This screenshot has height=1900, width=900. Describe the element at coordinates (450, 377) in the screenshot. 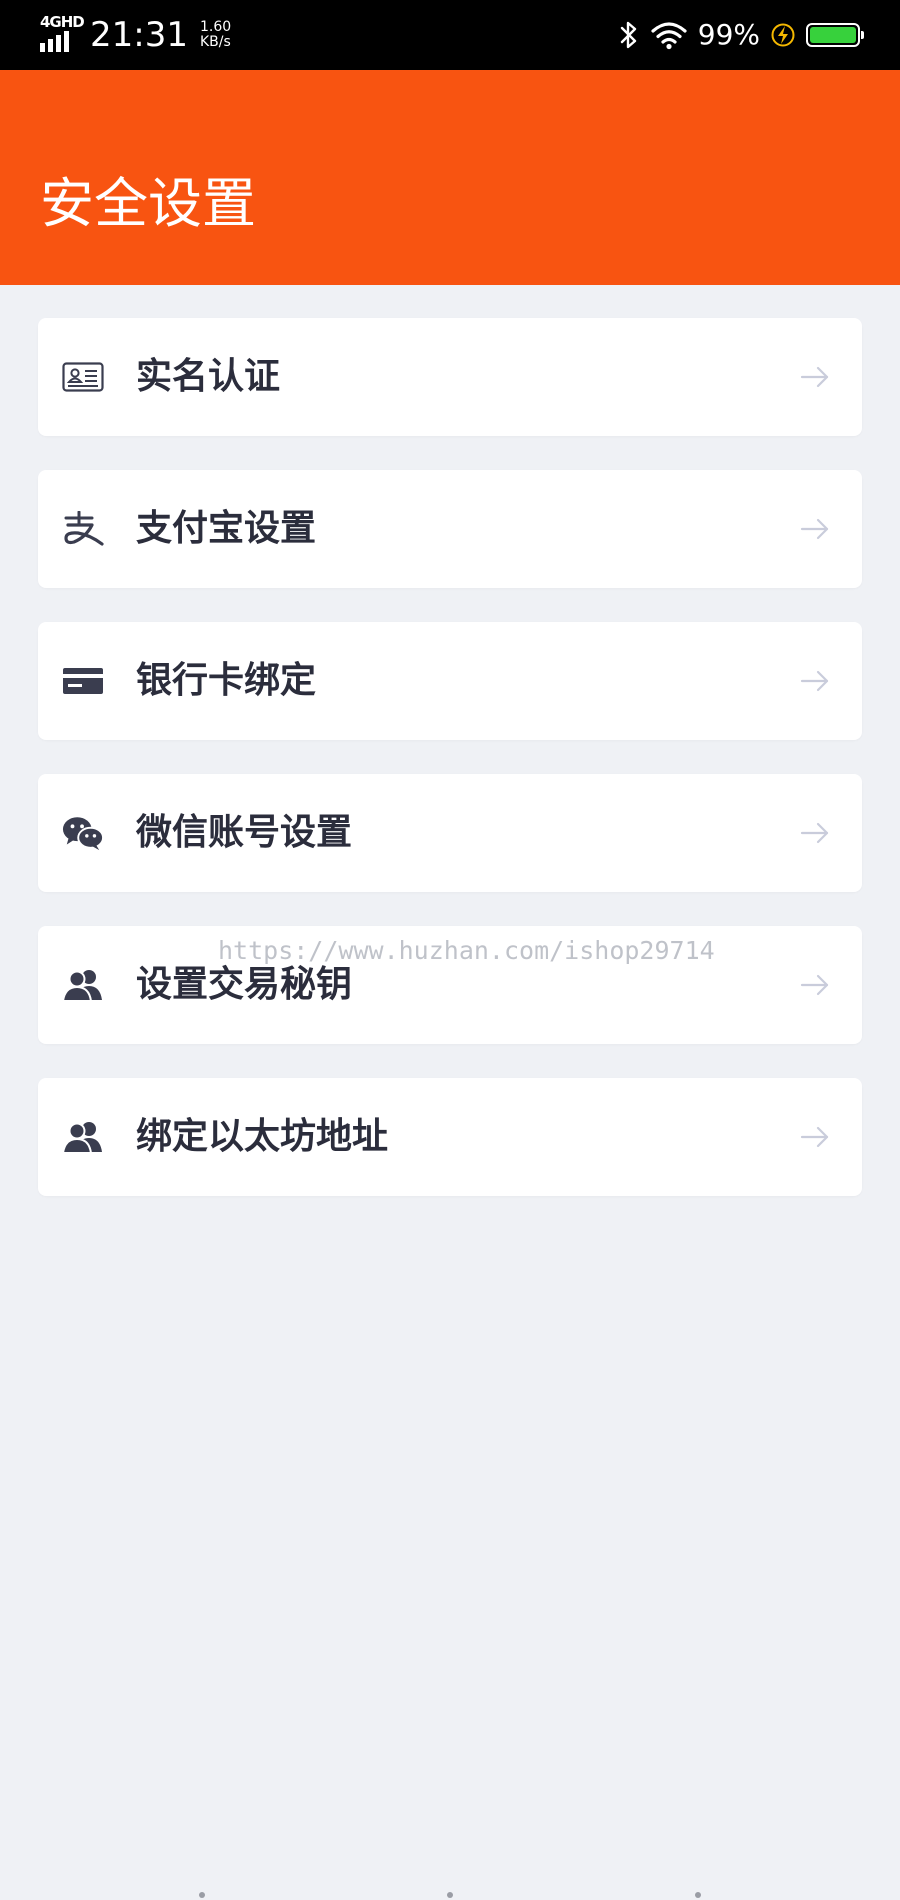

I see `menu-item-real-name: 实名认证` at that location.